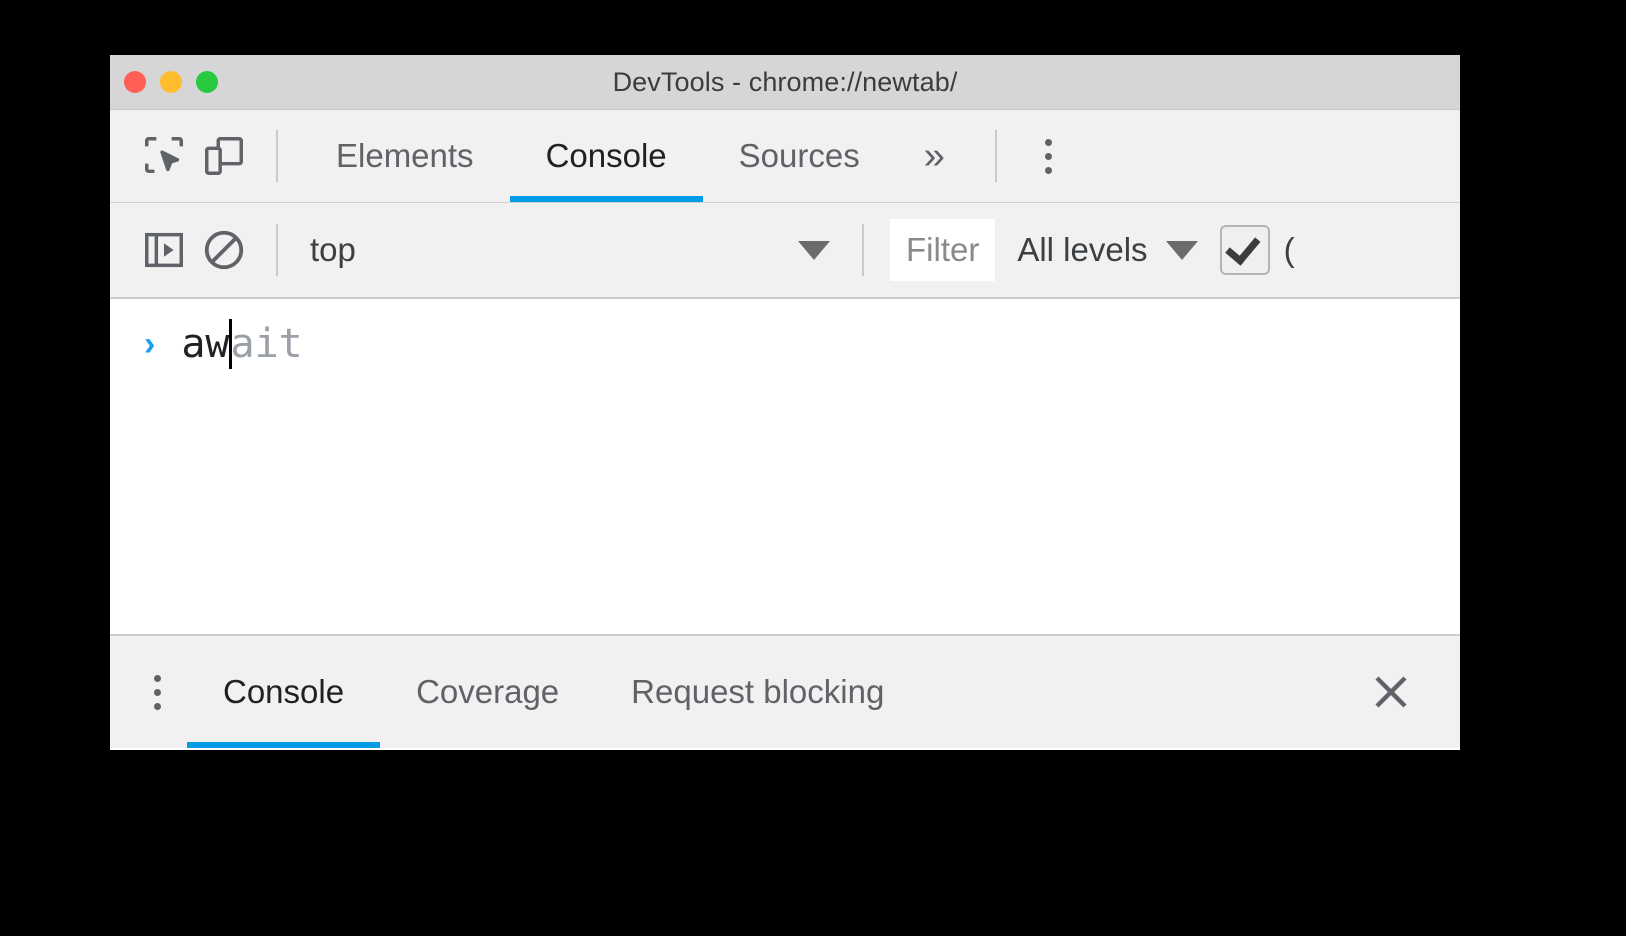 Image resolution: width=1626 pixels, height=936 pixels. I want to click on more-tabs-chevron-icon: », so click(934, 156).